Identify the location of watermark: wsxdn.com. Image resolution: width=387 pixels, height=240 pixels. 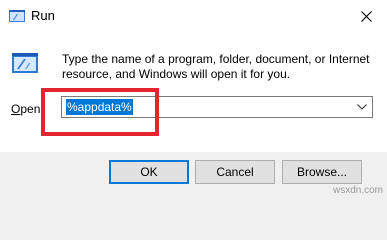
(357, 190).